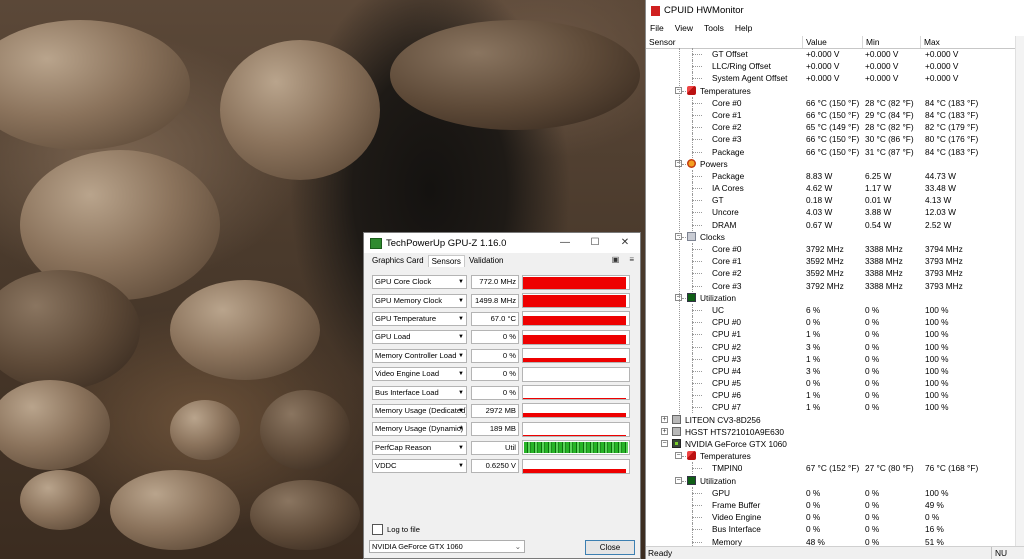 Image resolution: width=1024 pixels, height=559 pixels. I want to click on tab-graphics-card: Graphics Card, so click(398, 260).